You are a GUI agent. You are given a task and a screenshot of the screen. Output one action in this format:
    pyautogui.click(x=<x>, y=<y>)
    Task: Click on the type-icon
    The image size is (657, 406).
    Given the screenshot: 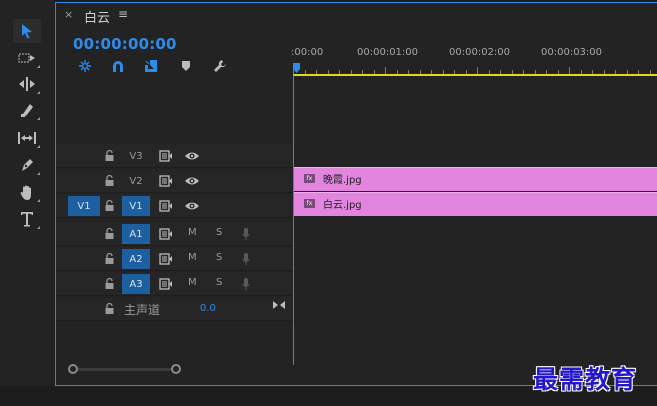 What is the action you would take?
    pyautogui.click(x=27, y=219)
    